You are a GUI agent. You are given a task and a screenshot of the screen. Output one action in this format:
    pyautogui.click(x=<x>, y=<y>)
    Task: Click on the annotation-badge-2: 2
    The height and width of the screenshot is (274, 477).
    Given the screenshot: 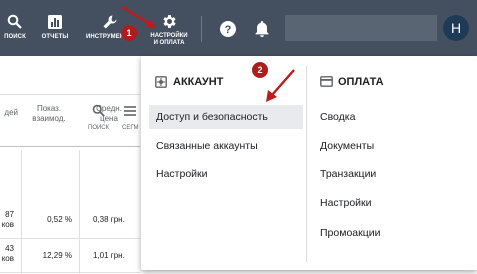 What is the action you would take?
    pyautogui.click(x=260, y=70)
    